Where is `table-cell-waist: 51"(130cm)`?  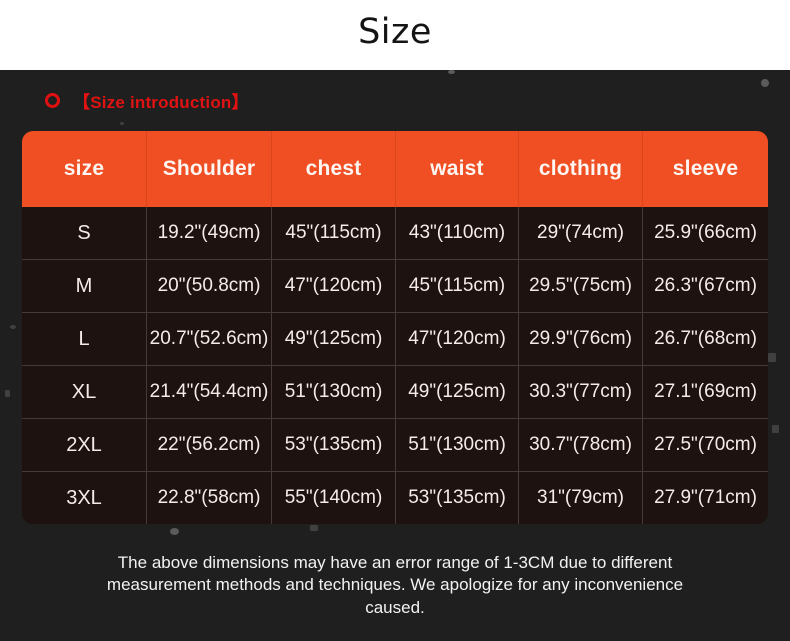 table-cell-waist: 51"(130cm) is located at coordinates (457, 445).